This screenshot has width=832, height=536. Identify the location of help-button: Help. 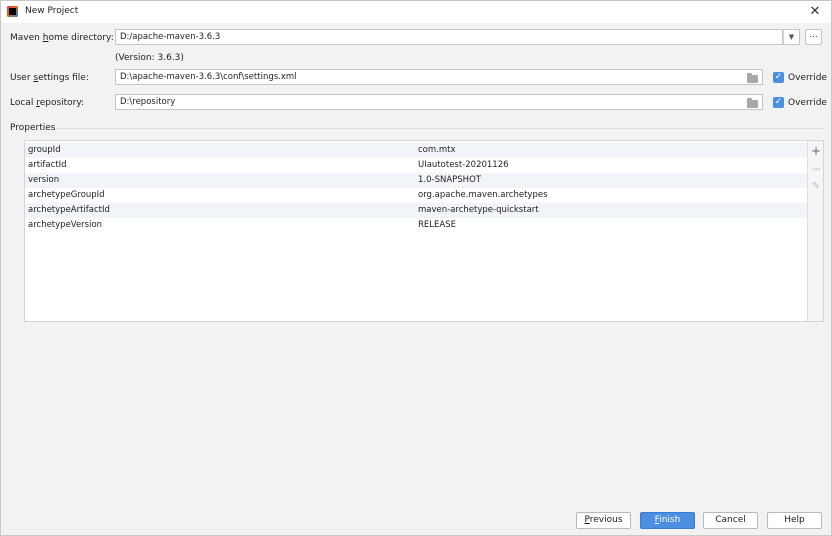
(794, 520).